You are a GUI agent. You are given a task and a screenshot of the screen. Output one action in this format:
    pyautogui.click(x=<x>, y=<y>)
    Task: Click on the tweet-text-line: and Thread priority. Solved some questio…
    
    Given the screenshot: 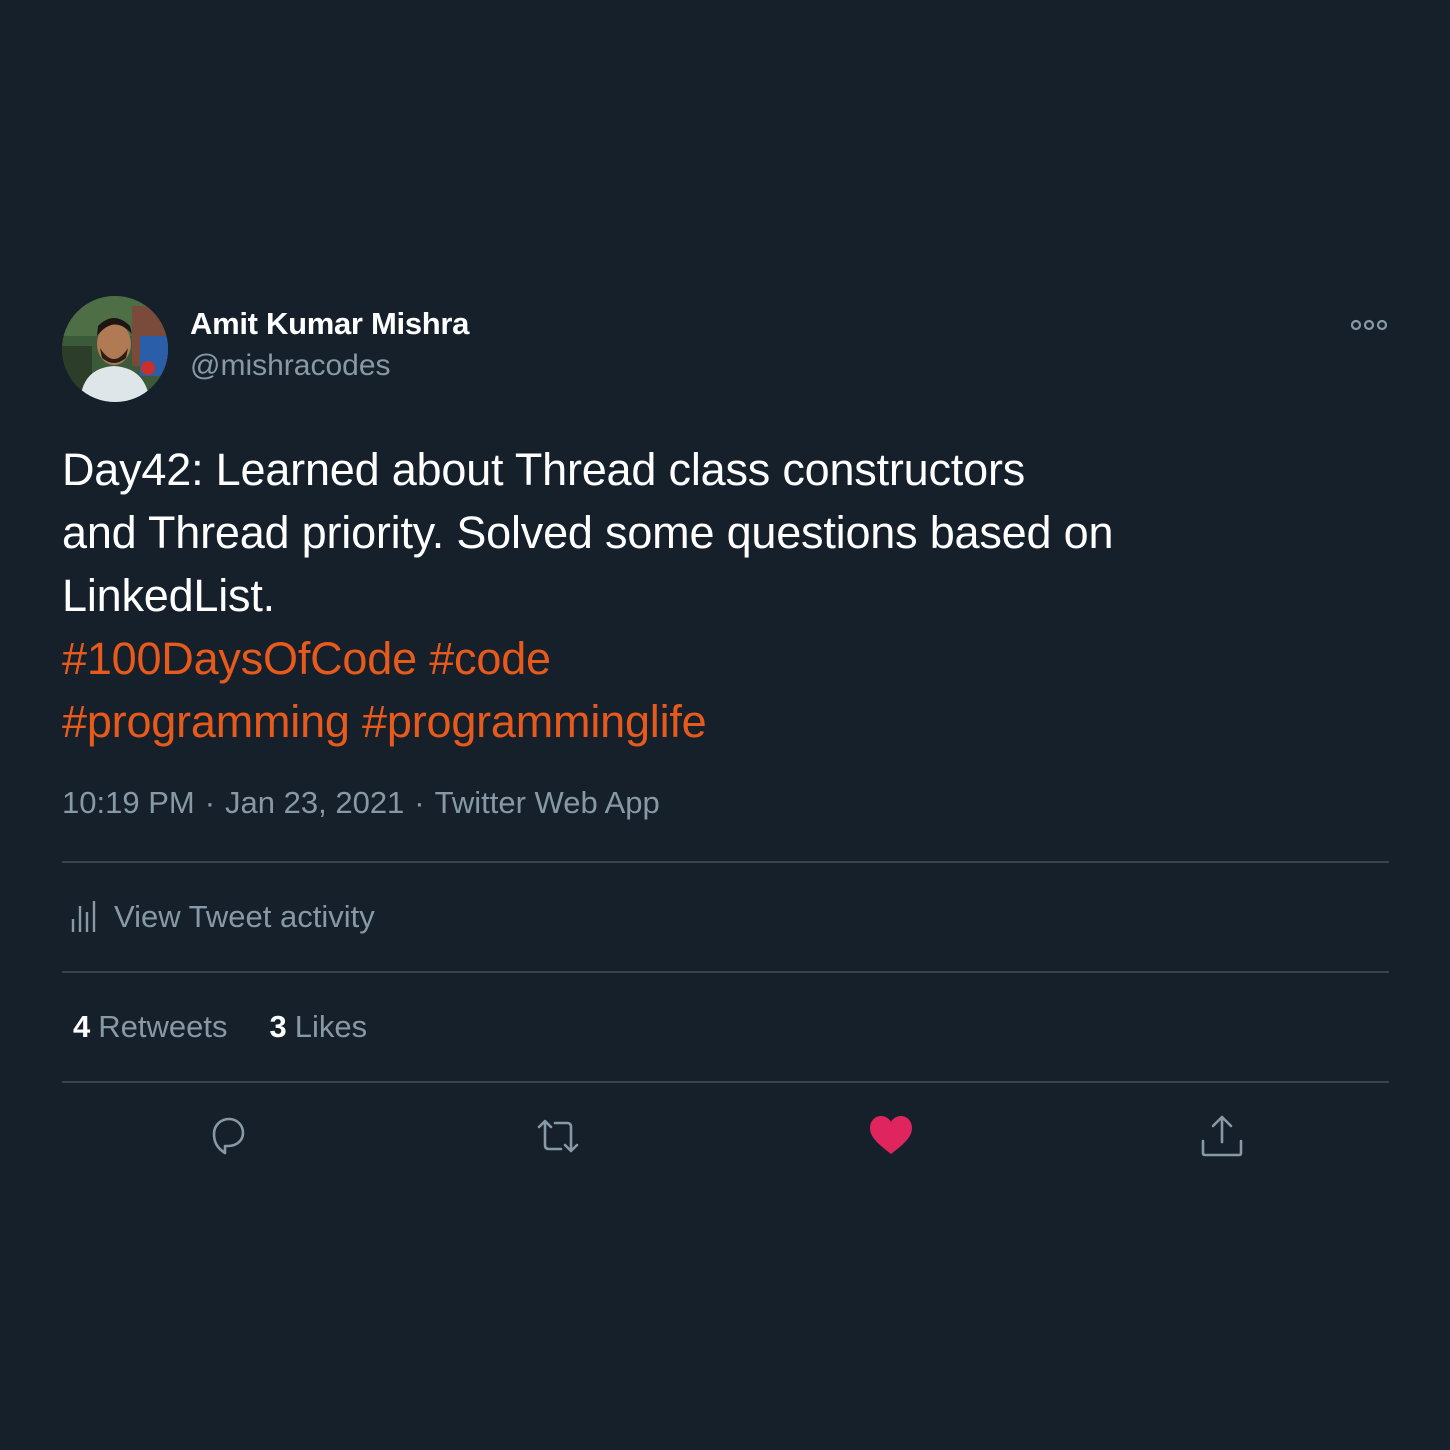 What is the action you would take?
    pyautogui.click(x=588, y=532)
    